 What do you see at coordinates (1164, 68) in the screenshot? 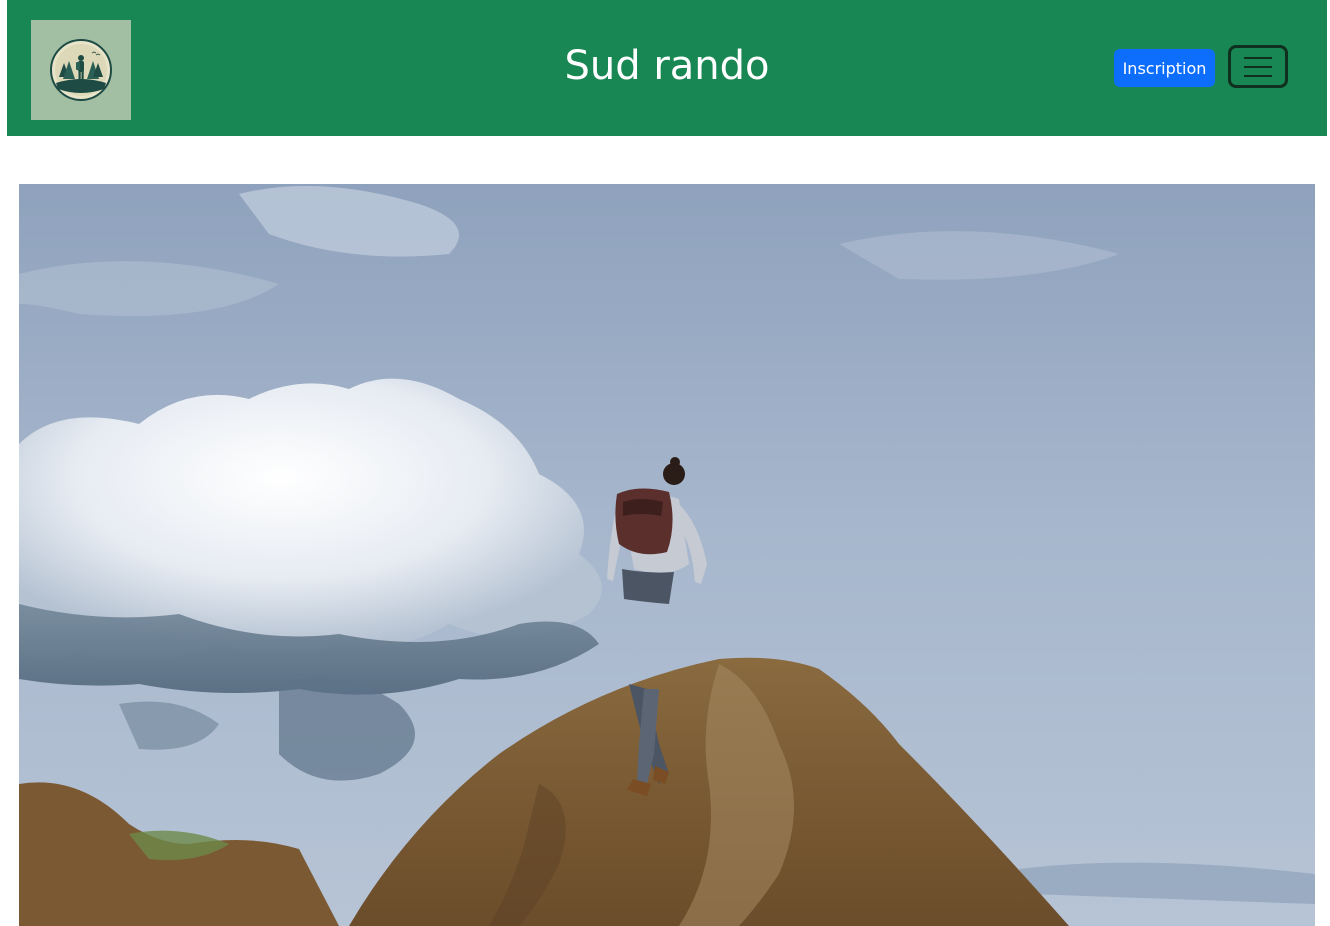
I see `signup-button: Inscription` at bounding box center [1164, 68].